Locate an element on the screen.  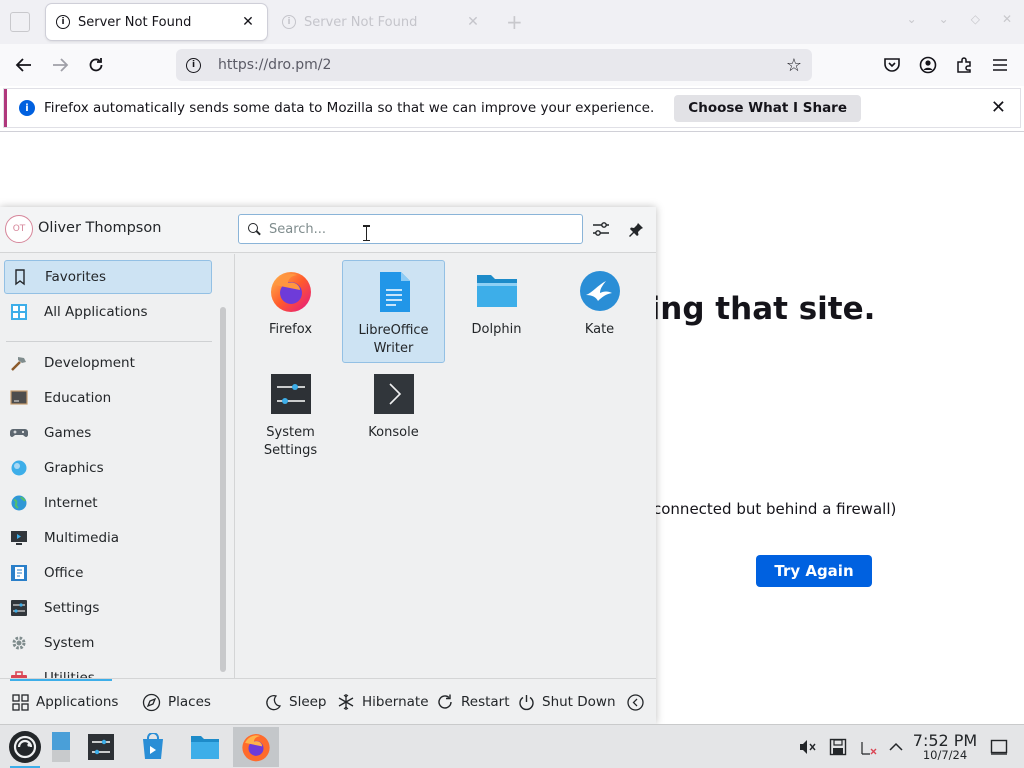
error-bullet-text: connected but behind a firewall) is located at coordinates (775, 509).